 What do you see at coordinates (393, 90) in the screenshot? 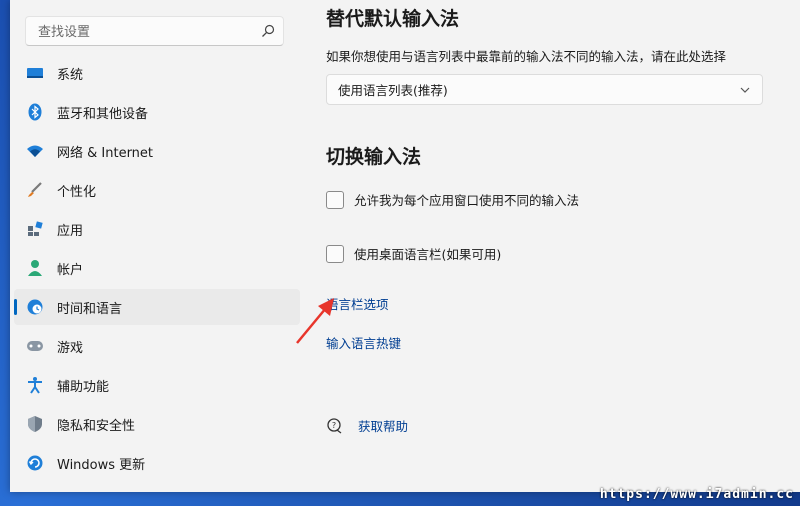
I see `select-value: 使用语言列表(推荐)` at bounding box center [393, 90].